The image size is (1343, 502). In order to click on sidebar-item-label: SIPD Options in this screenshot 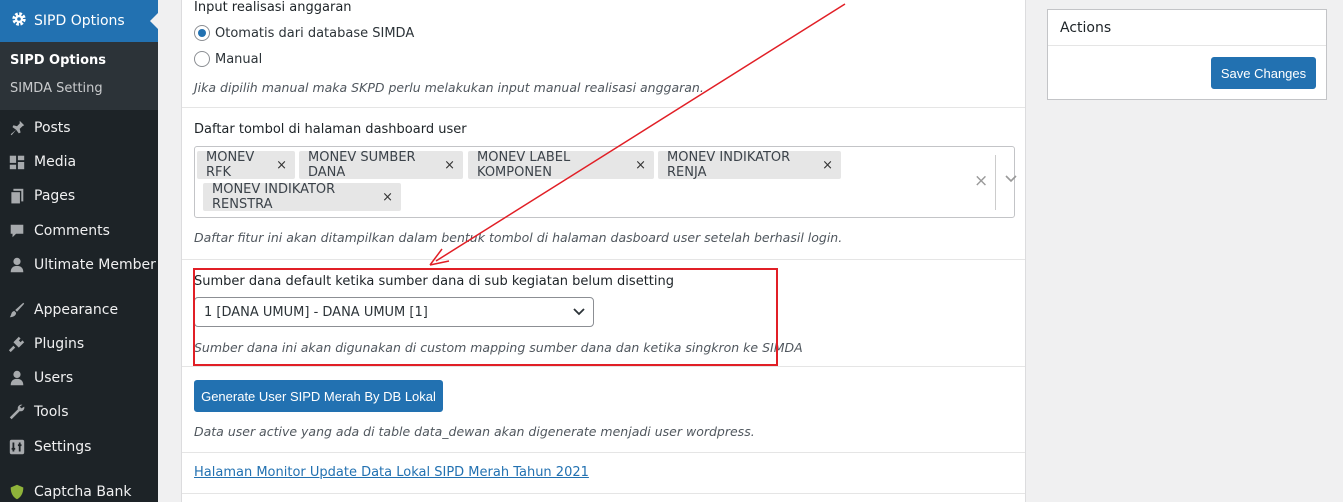, I will do `click(79, 21)`.